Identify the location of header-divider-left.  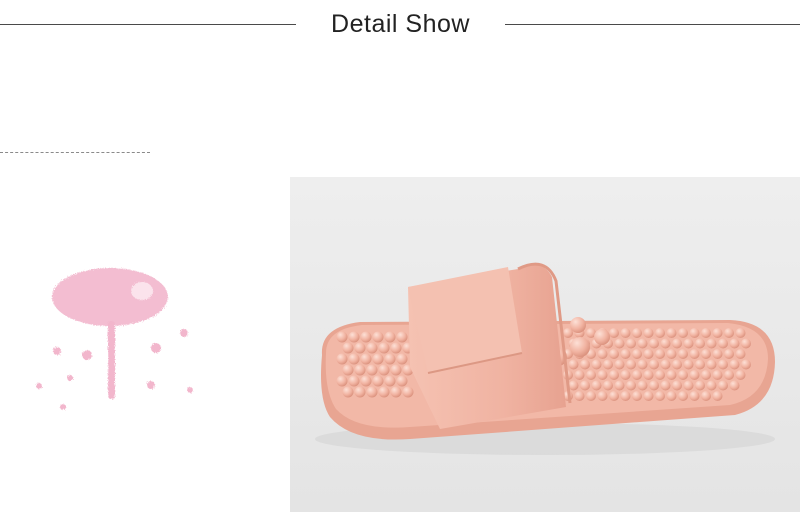
(148, 24).